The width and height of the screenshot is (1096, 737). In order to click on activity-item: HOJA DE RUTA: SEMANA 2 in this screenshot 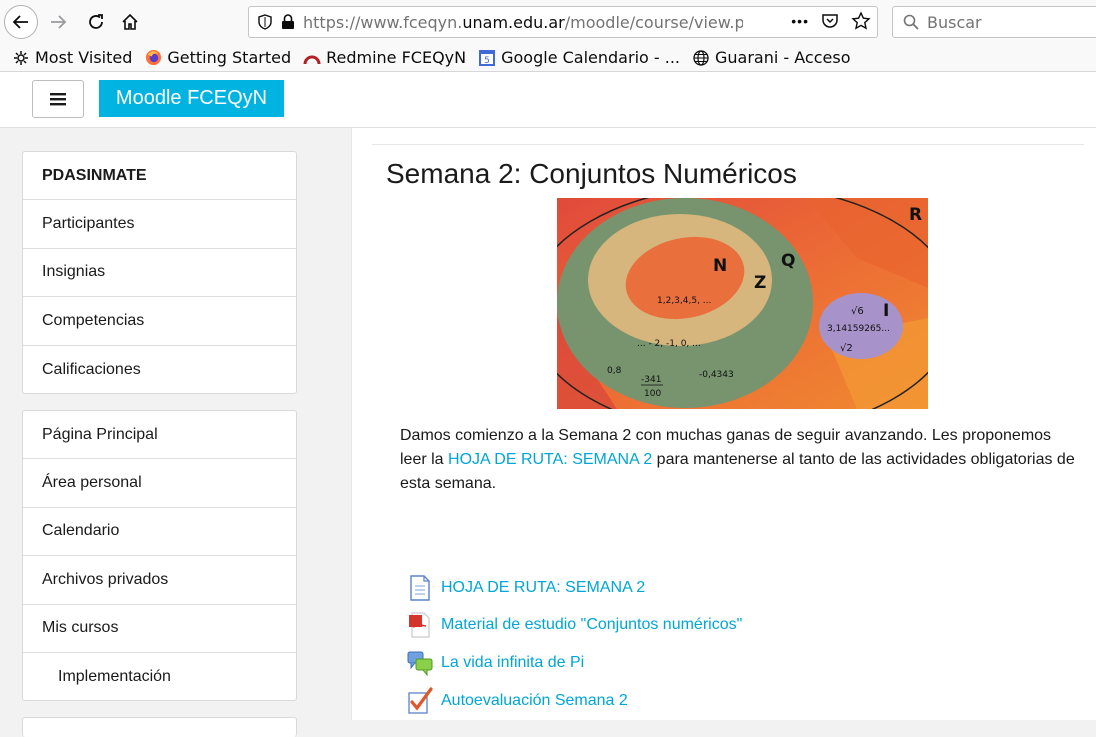, I will do `click(526, 588)`.